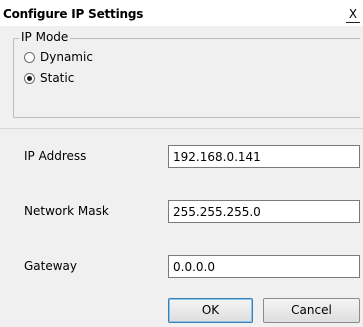  I want to click on close-icon: X, so click(353, 15).